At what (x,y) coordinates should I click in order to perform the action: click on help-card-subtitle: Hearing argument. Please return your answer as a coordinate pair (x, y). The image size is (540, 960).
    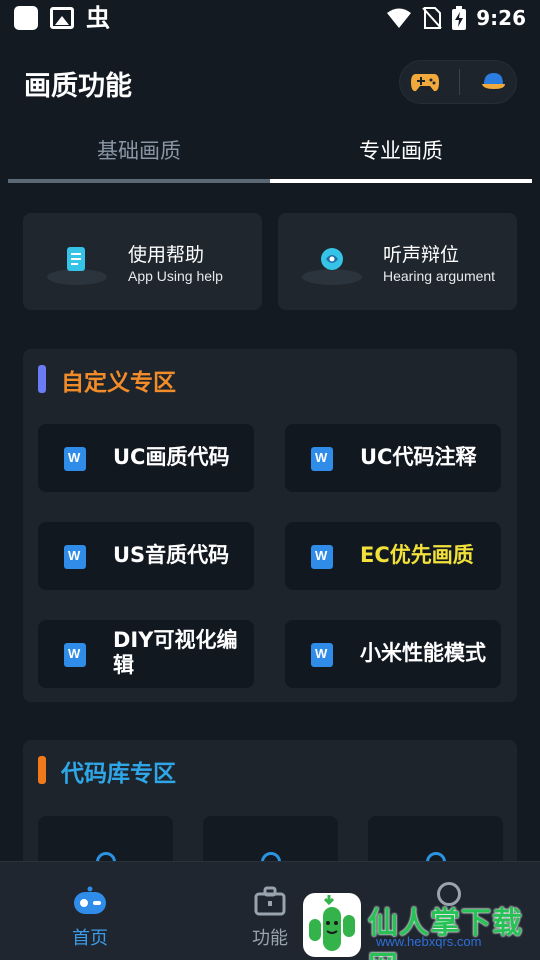
    Looking at the image, I should click on (439, 276).